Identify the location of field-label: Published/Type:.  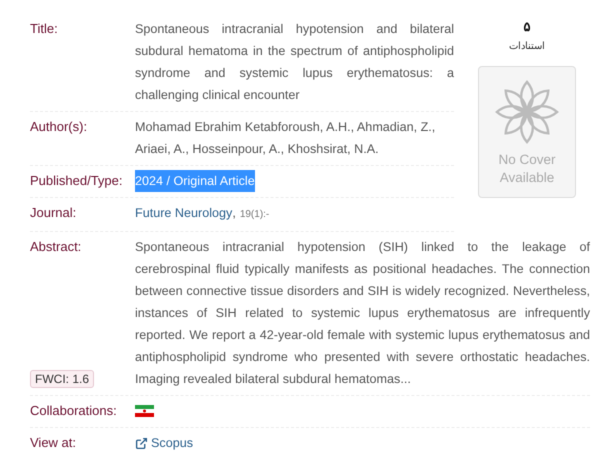
(77, 181).